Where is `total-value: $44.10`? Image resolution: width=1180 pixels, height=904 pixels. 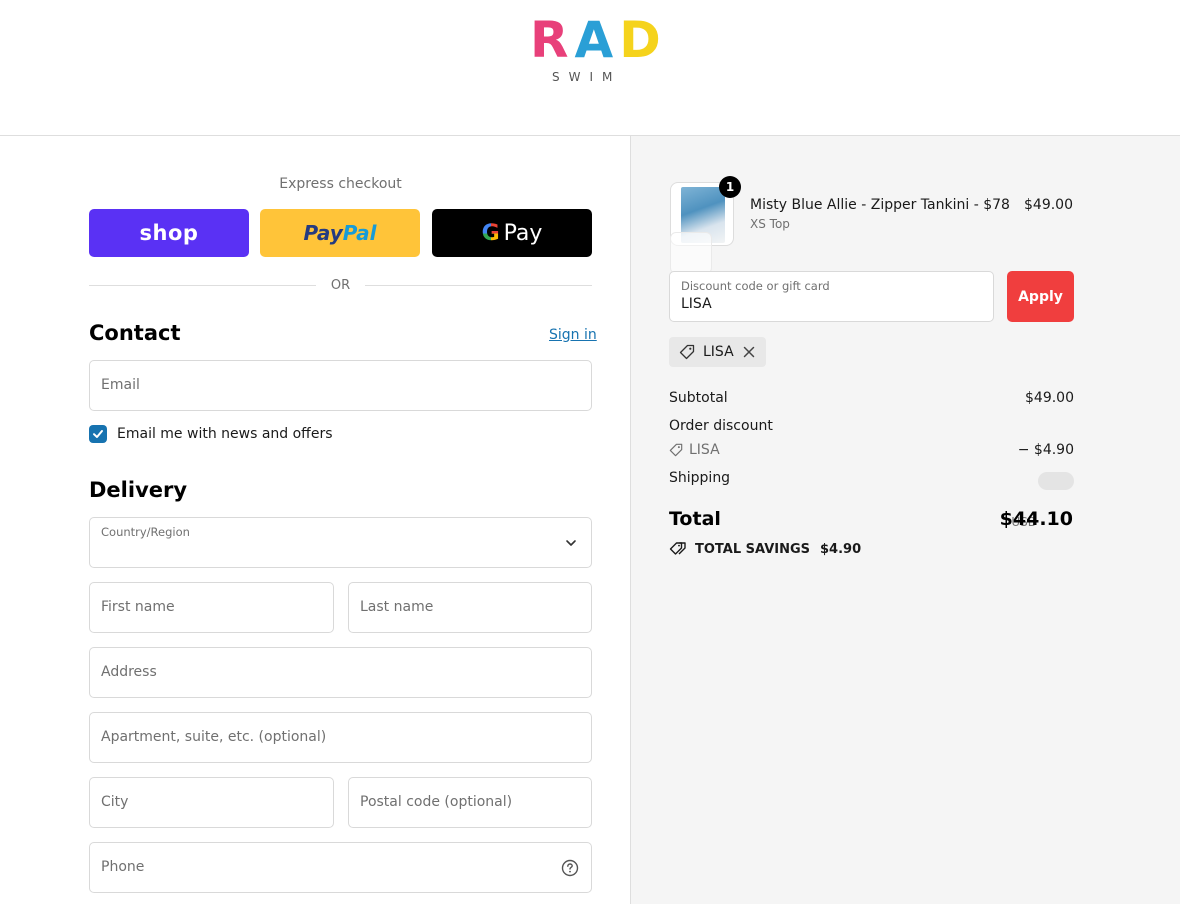
total-value: $44.10 is located at coordinates (1036, 519).